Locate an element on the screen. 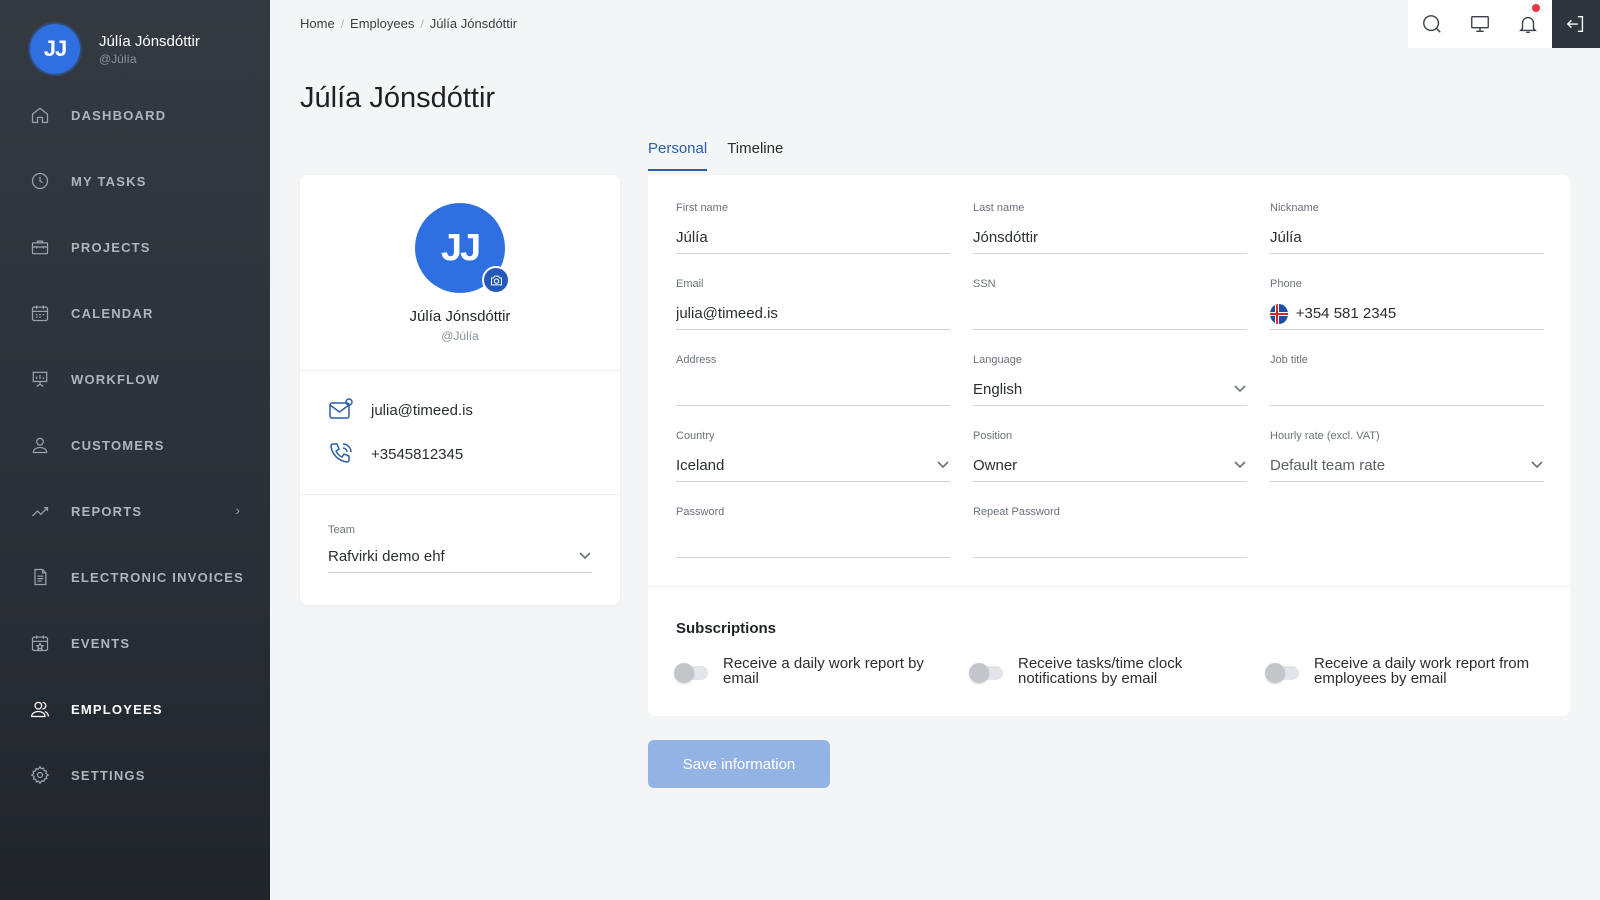 The width and height of the screenshot is (1600, 900). language-label: Language is located at coordinates (997, 360).